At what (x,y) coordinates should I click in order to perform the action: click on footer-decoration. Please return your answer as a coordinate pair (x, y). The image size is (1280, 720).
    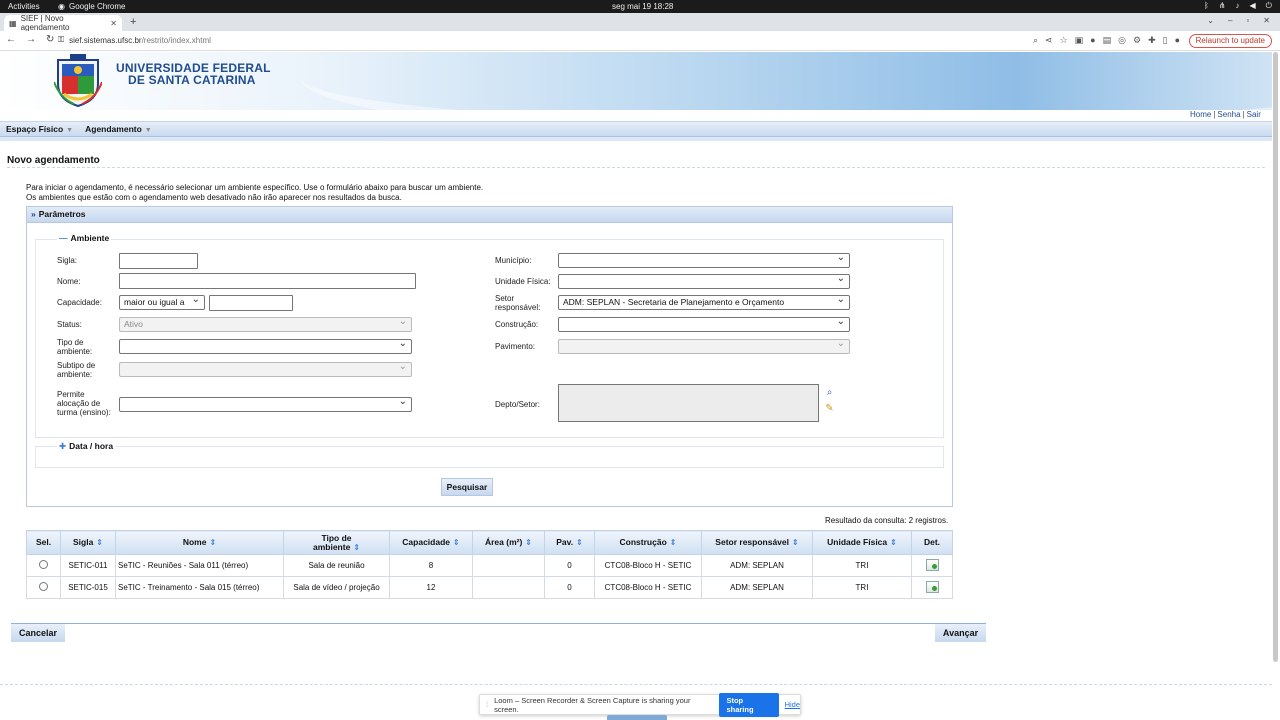
    Looking at the image, I should click on (637, 717).